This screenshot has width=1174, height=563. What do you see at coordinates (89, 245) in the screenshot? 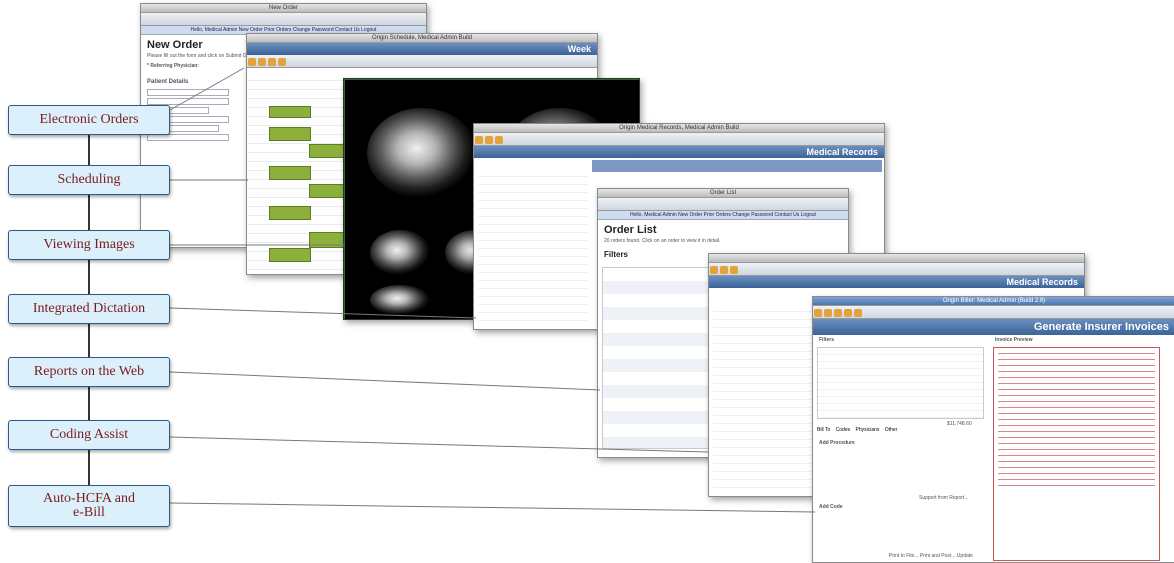
I see `feature-viewing-images: Viewing Images` at bounding box center [89, 245].